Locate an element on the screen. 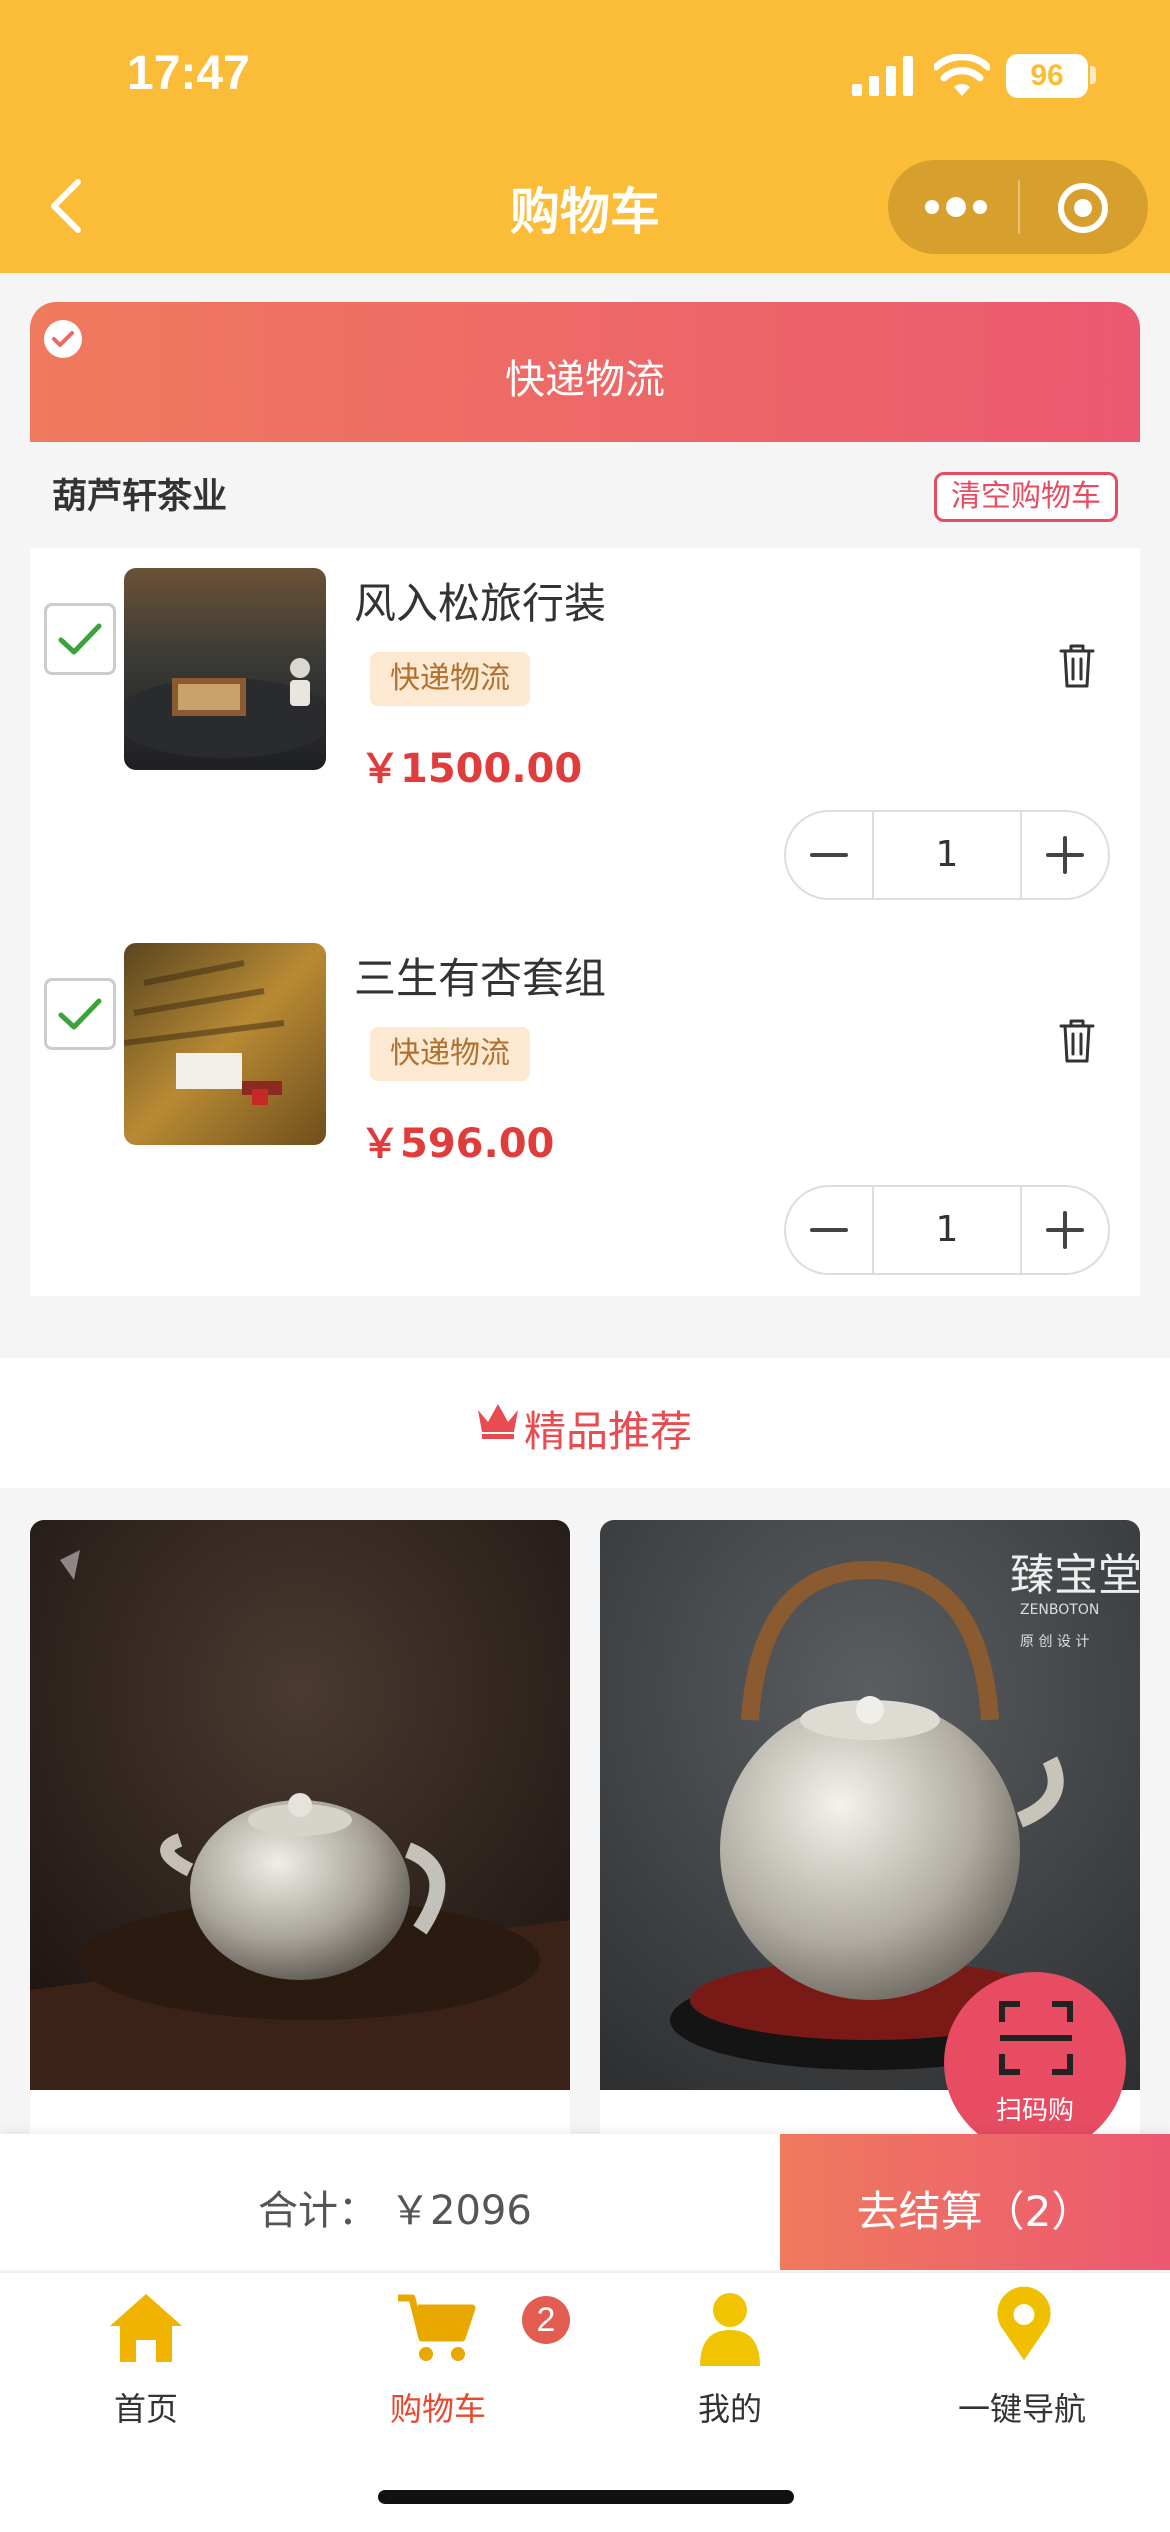  signal-icon is located at coordinates (882, 76).